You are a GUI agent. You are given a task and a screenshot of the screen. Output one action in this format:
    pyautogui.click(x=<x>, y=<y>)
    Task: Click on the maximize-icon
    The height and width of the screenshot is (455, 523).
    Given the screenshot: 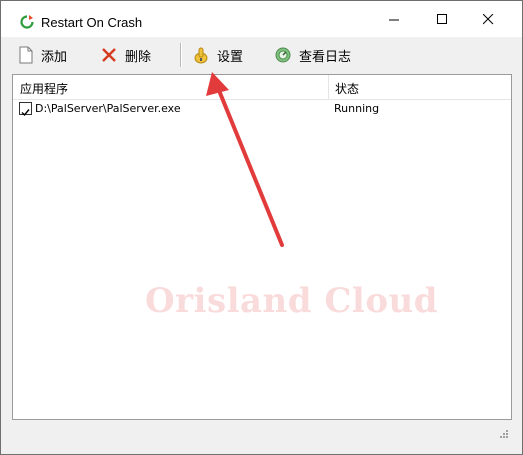 What is the action you would take?
    pyautogui.click(x=441, y=18)
    